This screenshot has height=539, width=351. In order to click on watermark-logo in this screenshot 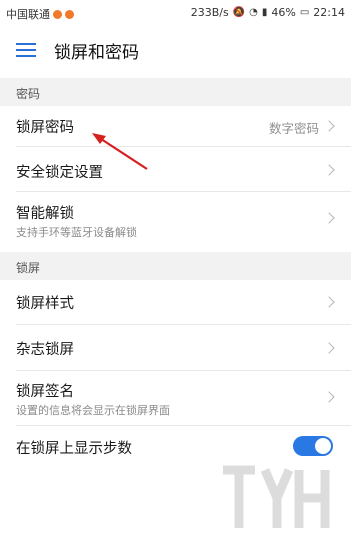, I will do `click(276, 496)`.